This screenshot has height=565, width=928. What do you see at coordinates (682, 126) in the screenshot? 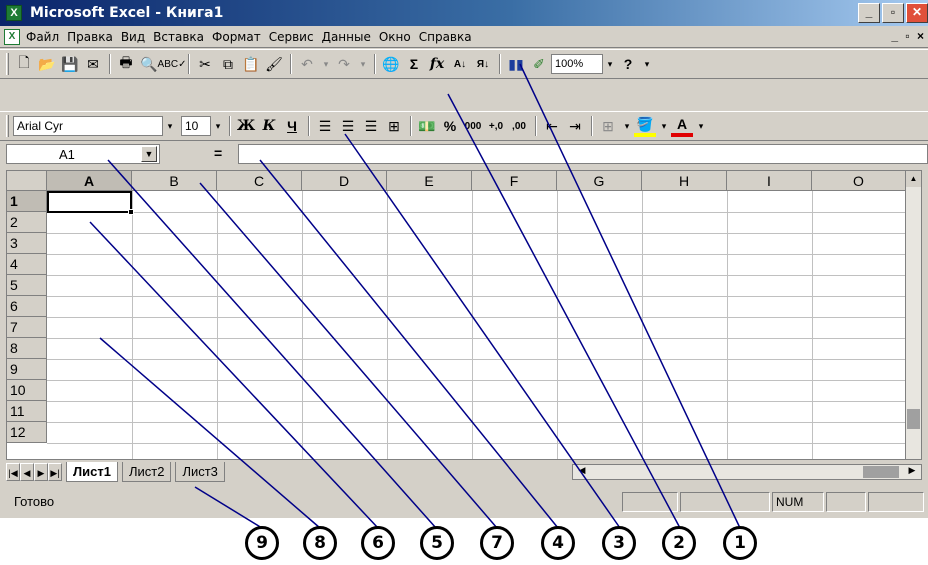
I see `font-color-icon: A` at bounding box center [682, 126].